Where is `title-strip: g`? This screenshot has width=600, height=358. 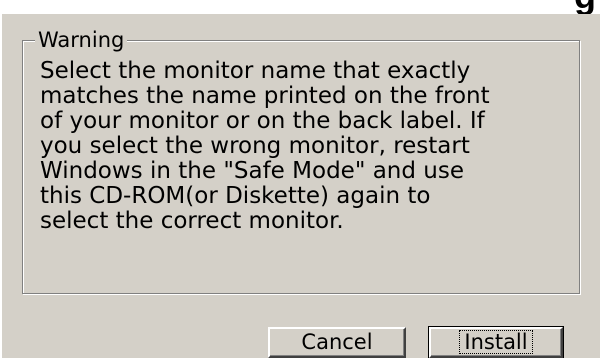
title-strip: g is located at coordinates (300, 7).